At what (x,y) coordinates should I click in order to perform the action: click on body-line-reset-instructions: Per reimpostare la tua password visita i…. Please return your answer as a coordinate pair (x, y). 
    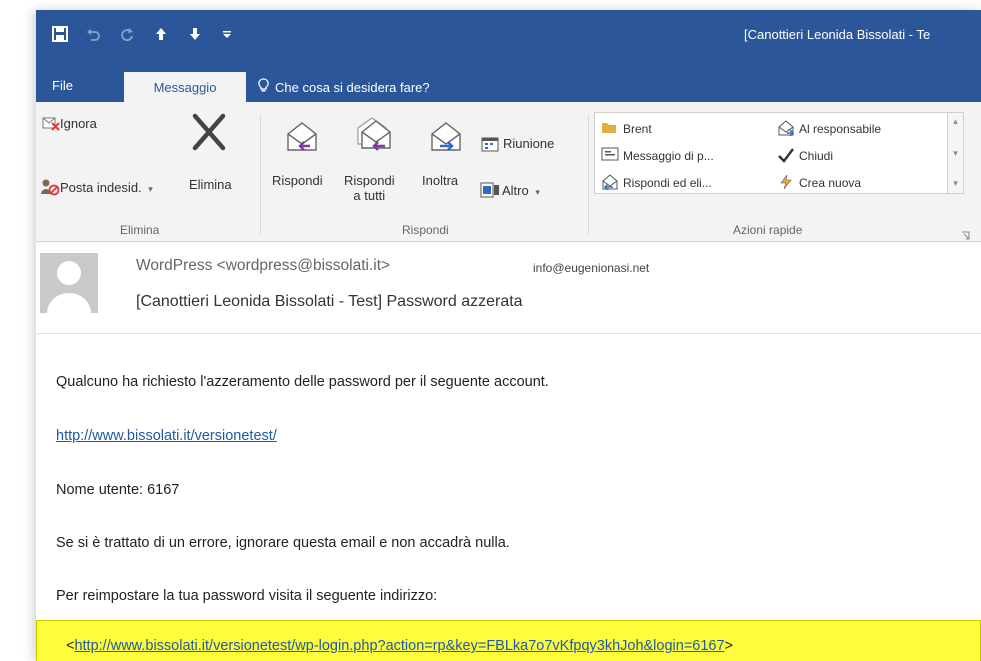
    Looking at the image, I should click on (247, 596).